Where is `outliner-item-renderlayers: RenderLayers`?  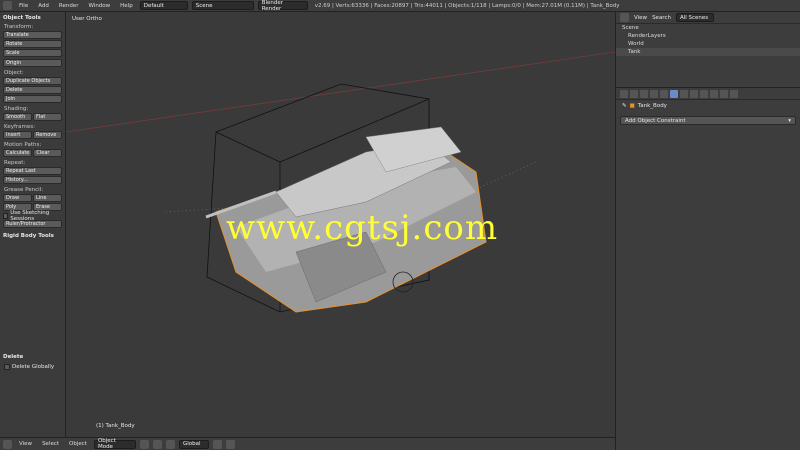 outliner-item-renderlayers: RenderLayers is located at coordinates (708, 36).